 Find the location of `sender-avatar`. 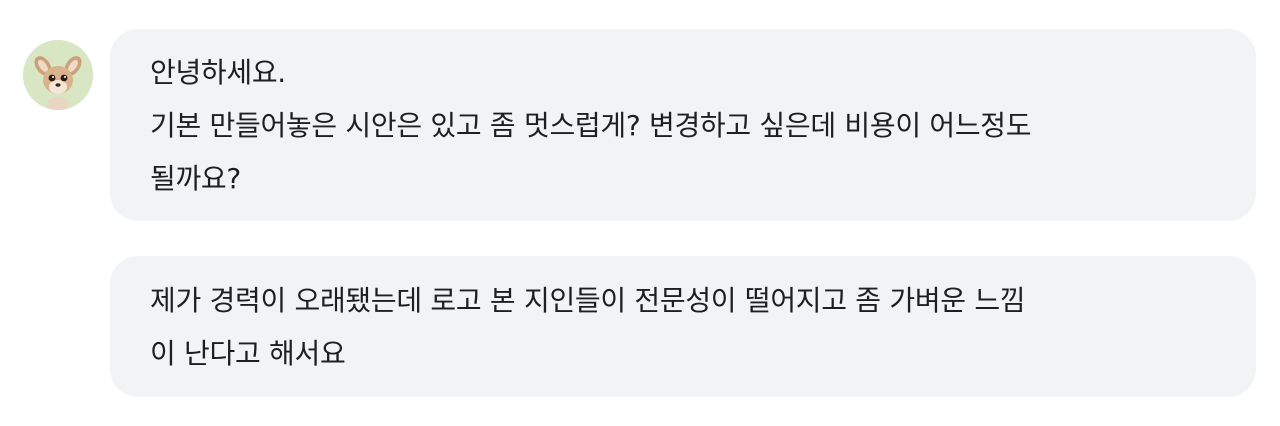

sender-avatar is located at coordinates (58, 75).